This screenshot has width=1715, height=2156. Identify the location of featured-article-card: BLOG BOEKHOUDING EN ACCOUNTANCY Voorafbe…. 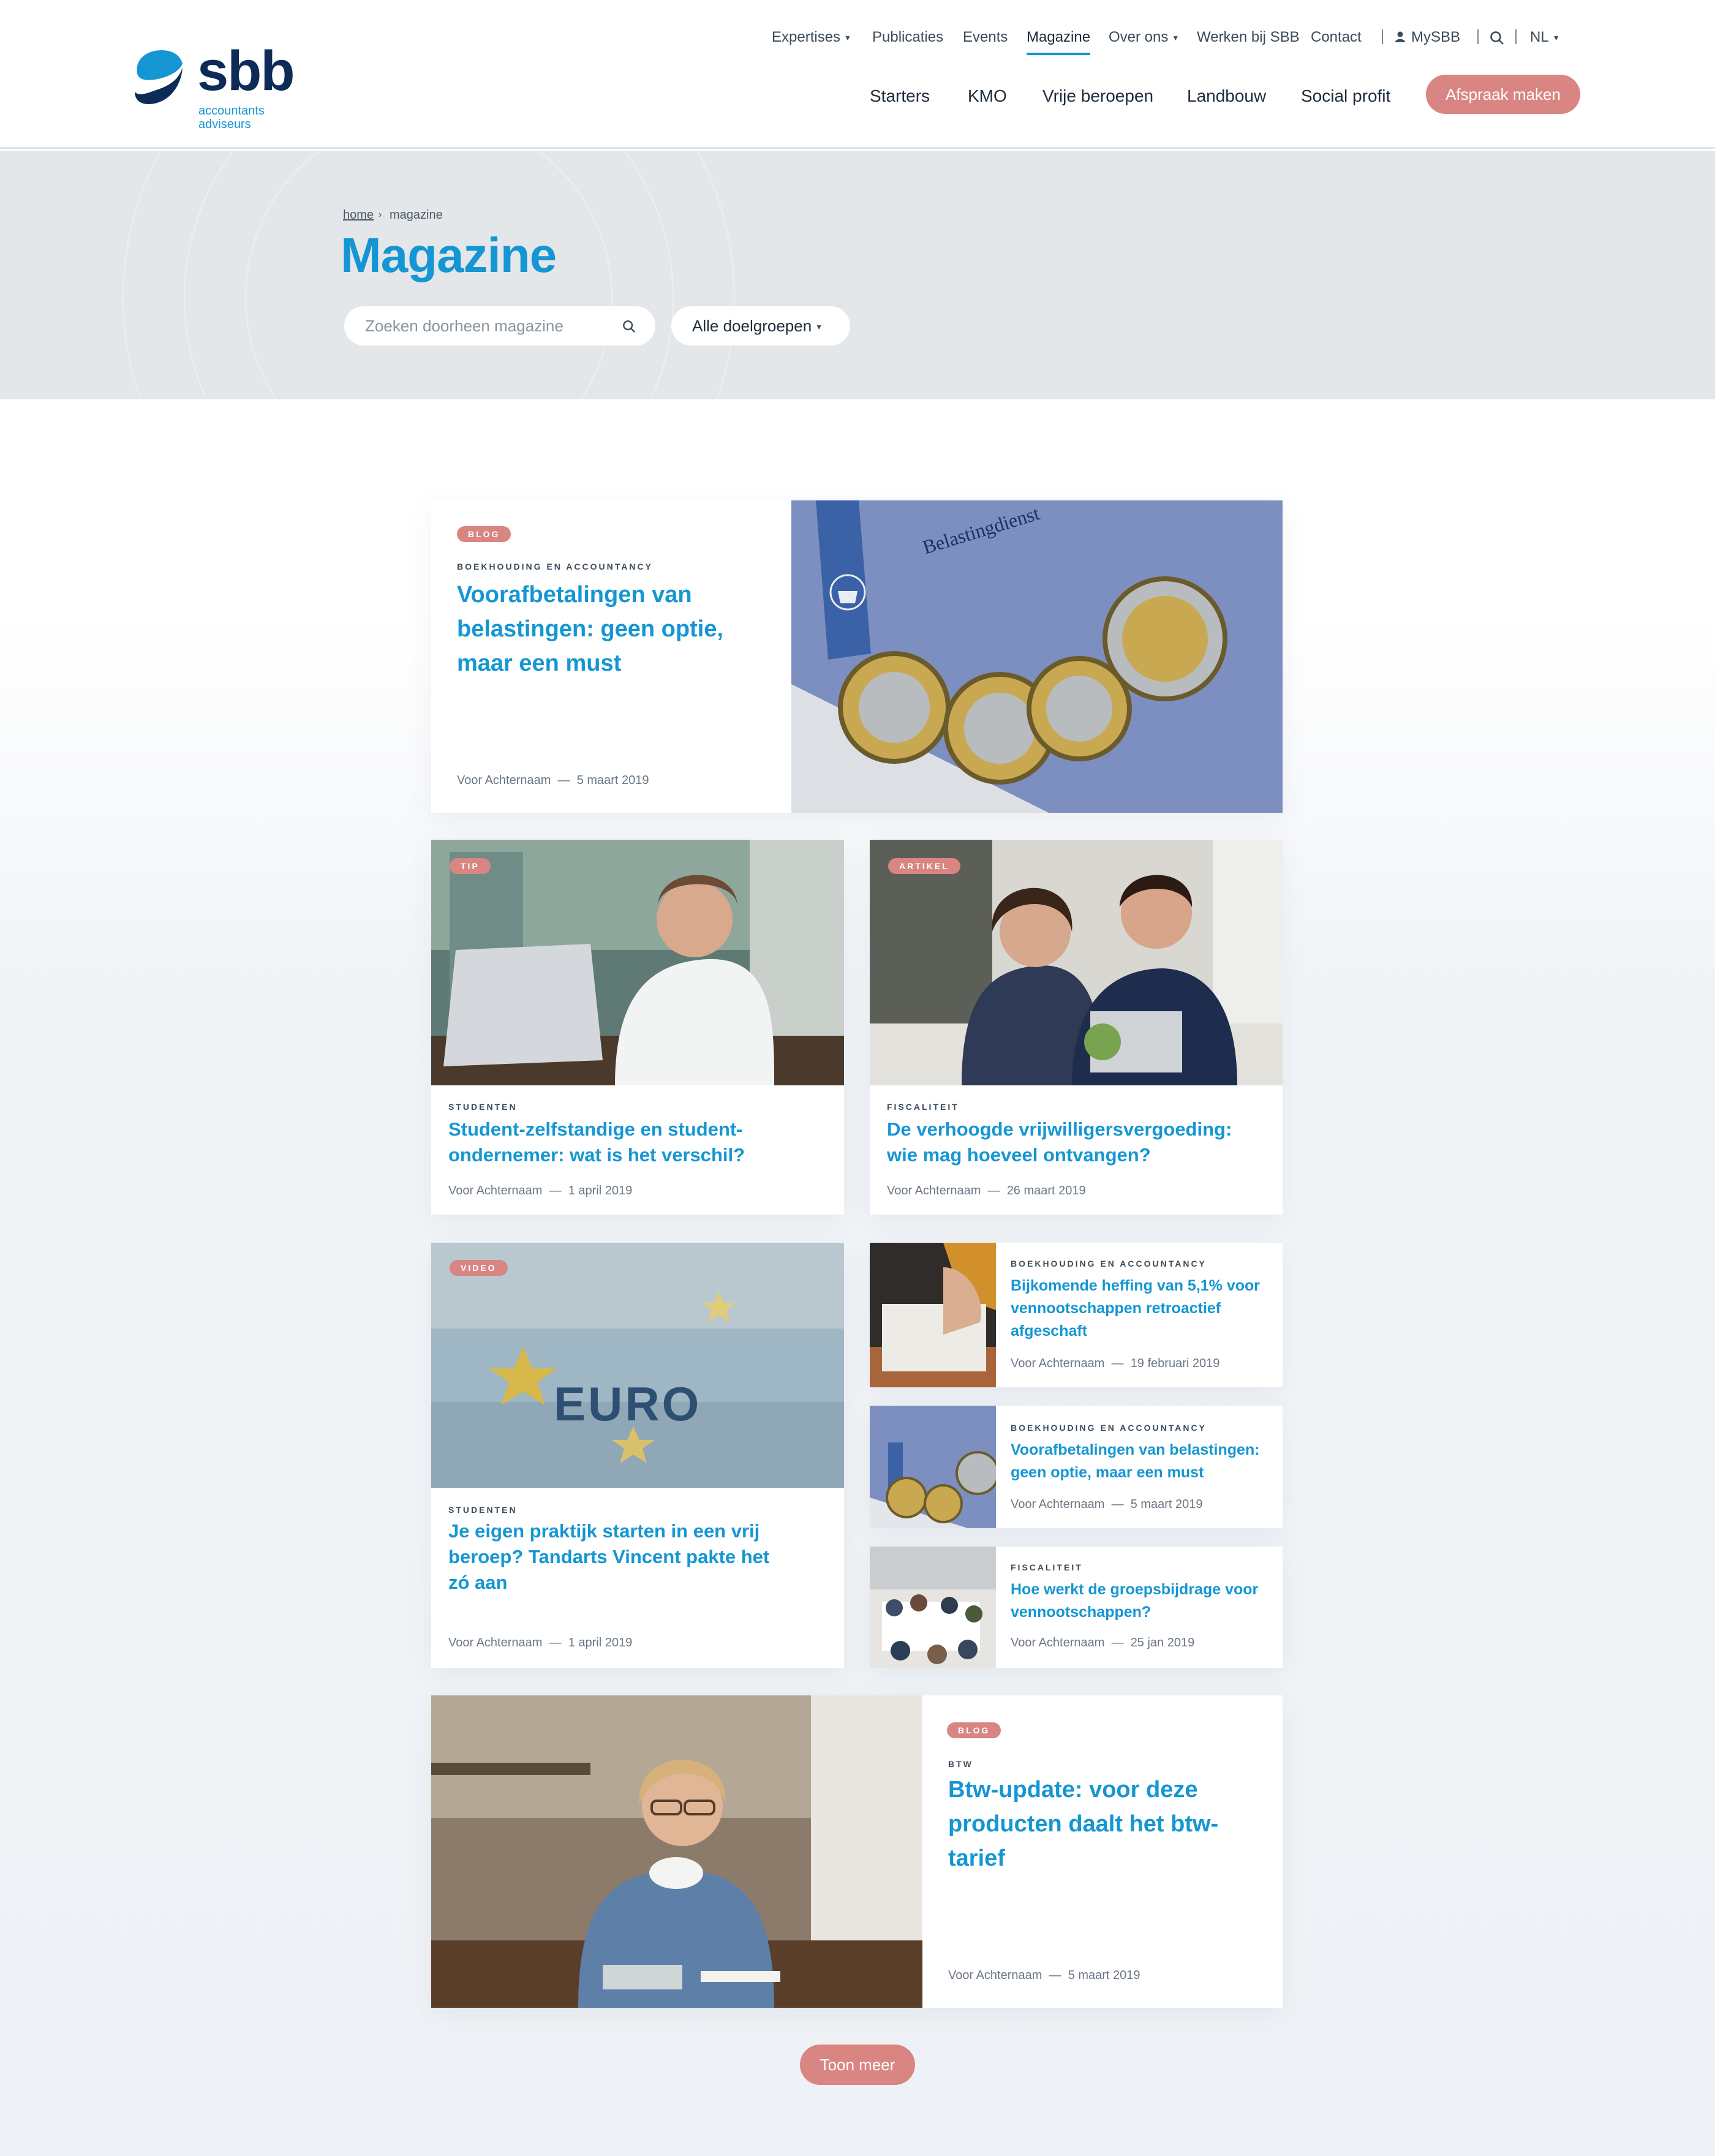
(857, 657).